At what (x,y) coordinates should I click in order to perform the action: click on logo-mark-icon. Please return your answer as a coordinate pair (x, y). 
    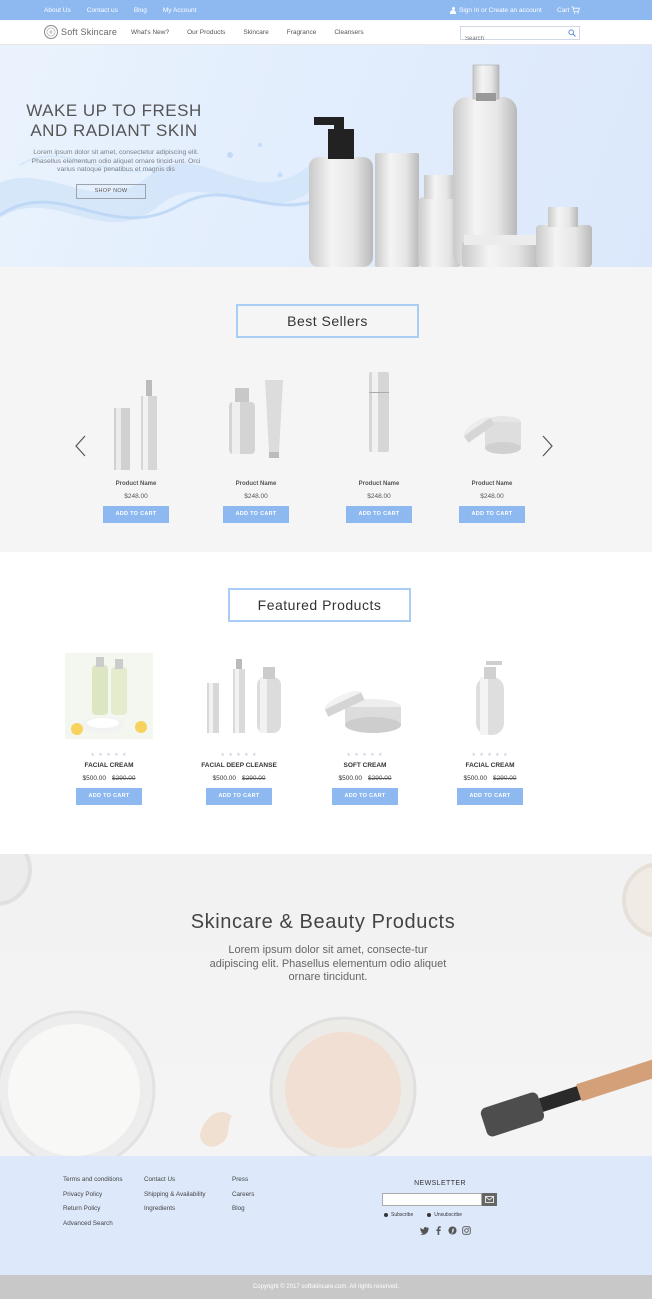
    Looking at the image, I should click on (51, 32).